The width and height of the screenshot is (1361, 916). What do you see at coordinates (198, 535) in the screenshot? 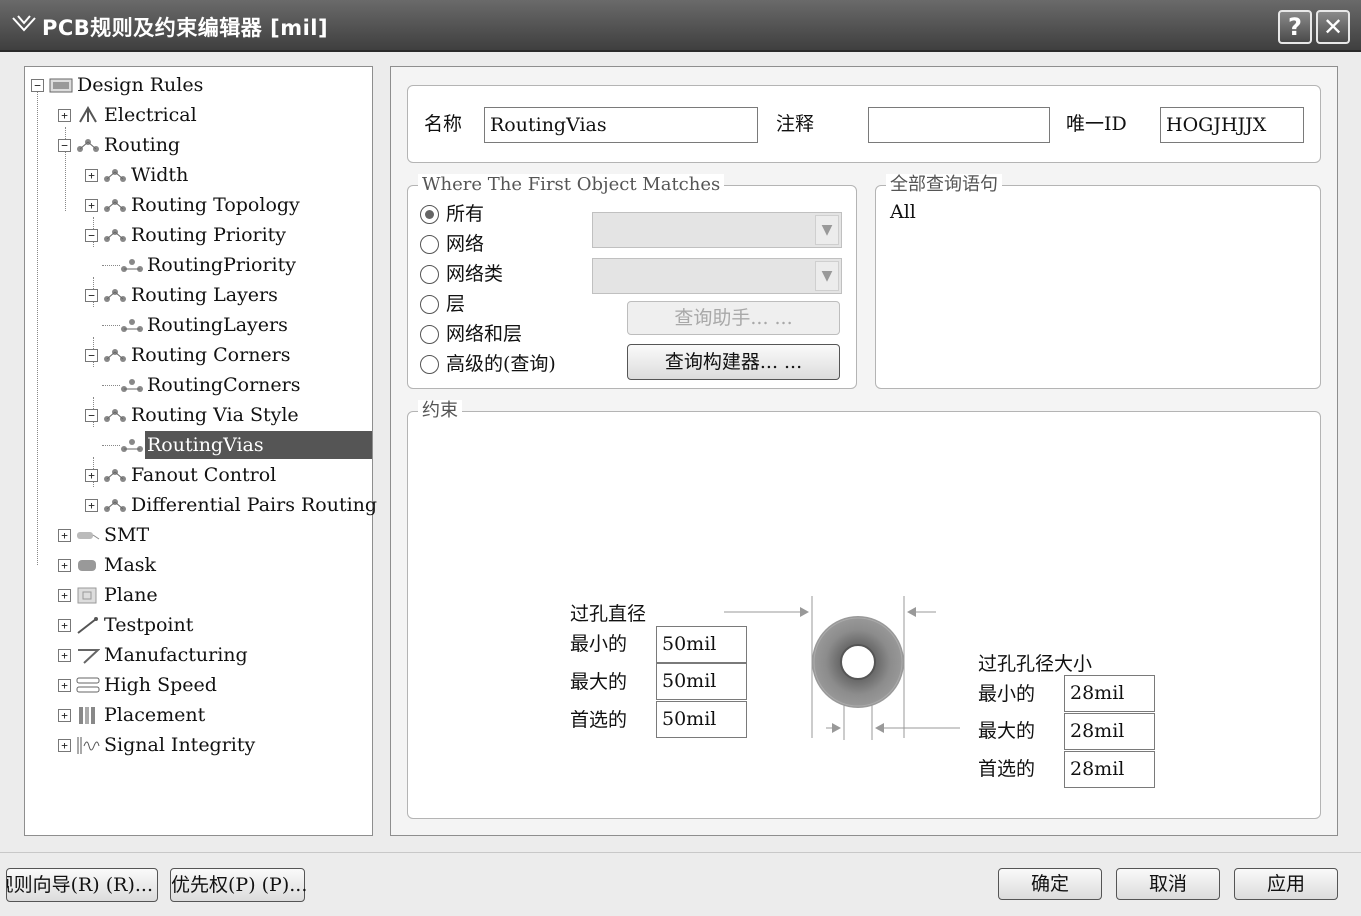
I see `tree-item: + SMT` at bounding box center [198, 535].